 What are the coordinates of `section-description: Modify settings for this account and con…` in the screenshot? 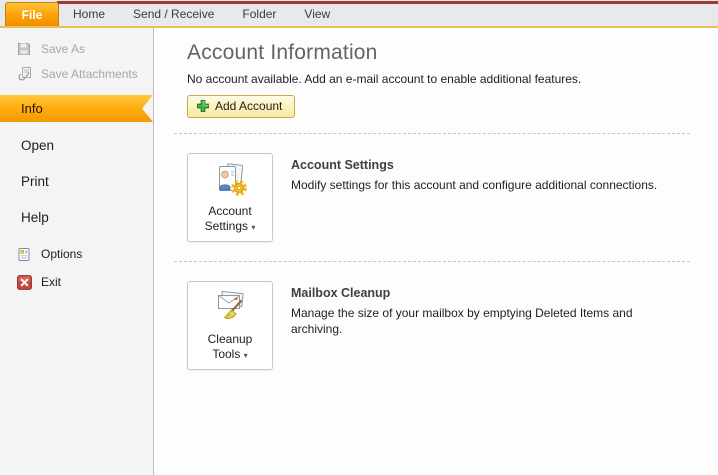 It's located at (474, 185).